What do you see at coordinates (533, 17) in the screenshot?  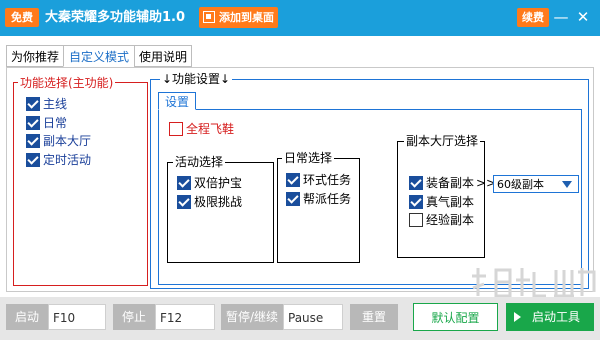 I see `renew-button: 续费` at bounding box center [533, 17].